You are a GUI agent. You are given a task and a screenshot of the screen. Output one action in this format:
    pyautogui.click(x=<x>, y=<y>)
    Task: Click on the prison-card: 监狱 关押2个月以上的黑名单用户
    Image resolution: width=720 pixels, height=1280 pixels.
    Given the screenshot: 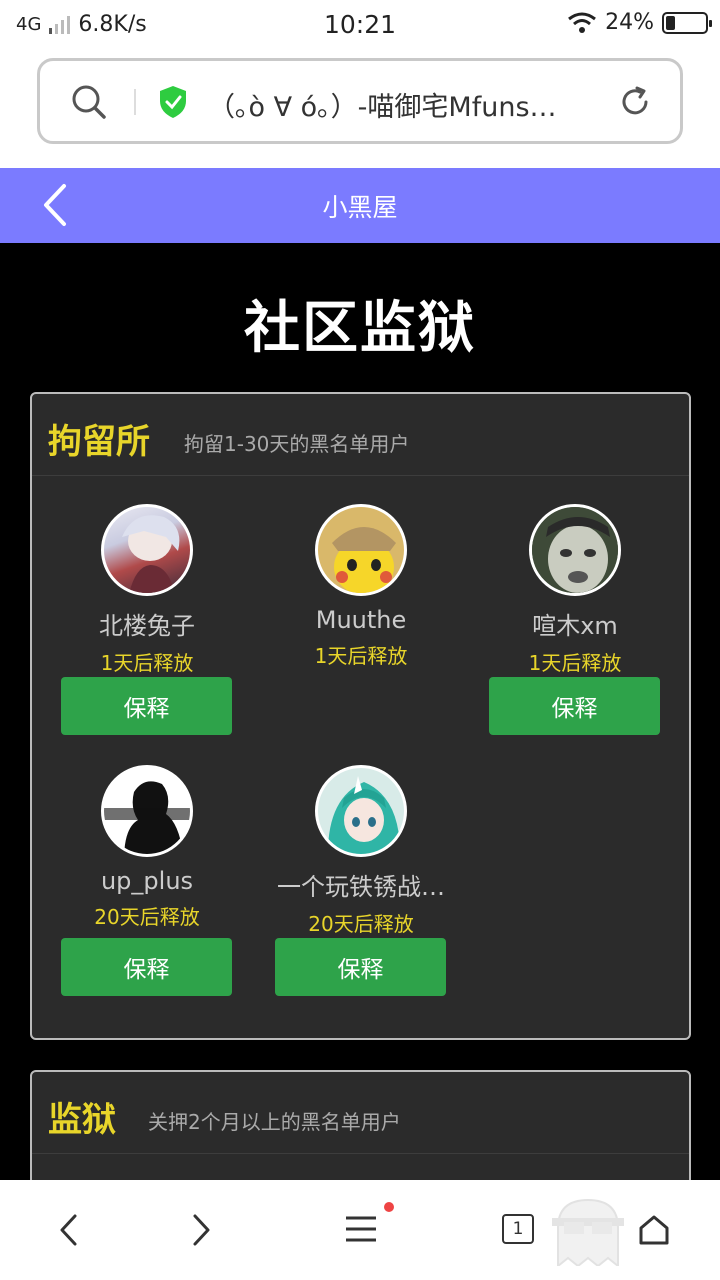 What is the action you would take?
    pyautogui.click(x=360, y=1125)
    